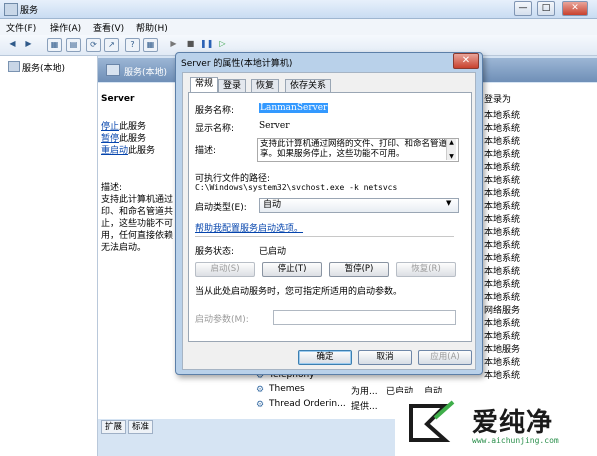 Image resolution: width=597 pixels, height=456 pixels. Describe the element at coordinates (93, 45) in the screenshot. I see `refresh-icon: ⟳` at that location.